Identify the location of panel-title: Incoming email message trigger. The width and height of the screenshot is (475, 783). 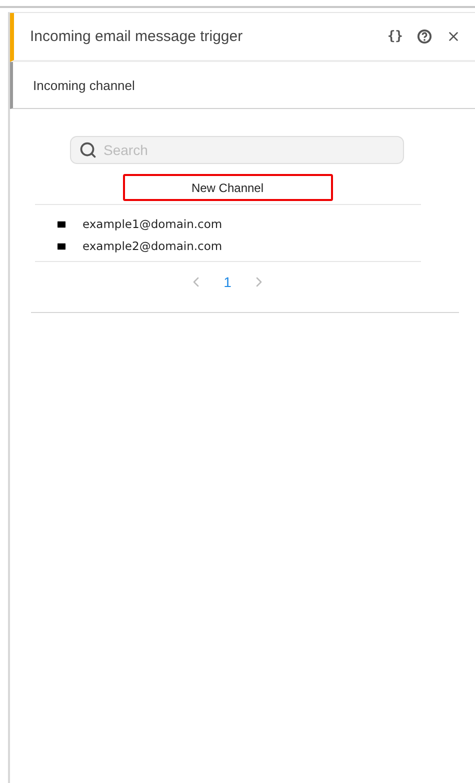
(137, 36).